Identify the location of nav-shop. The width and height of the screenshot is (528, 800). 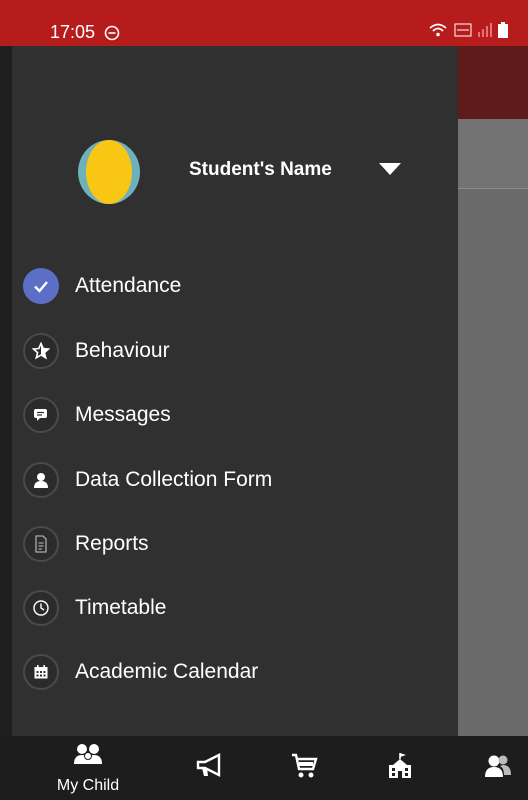
(304, 768).